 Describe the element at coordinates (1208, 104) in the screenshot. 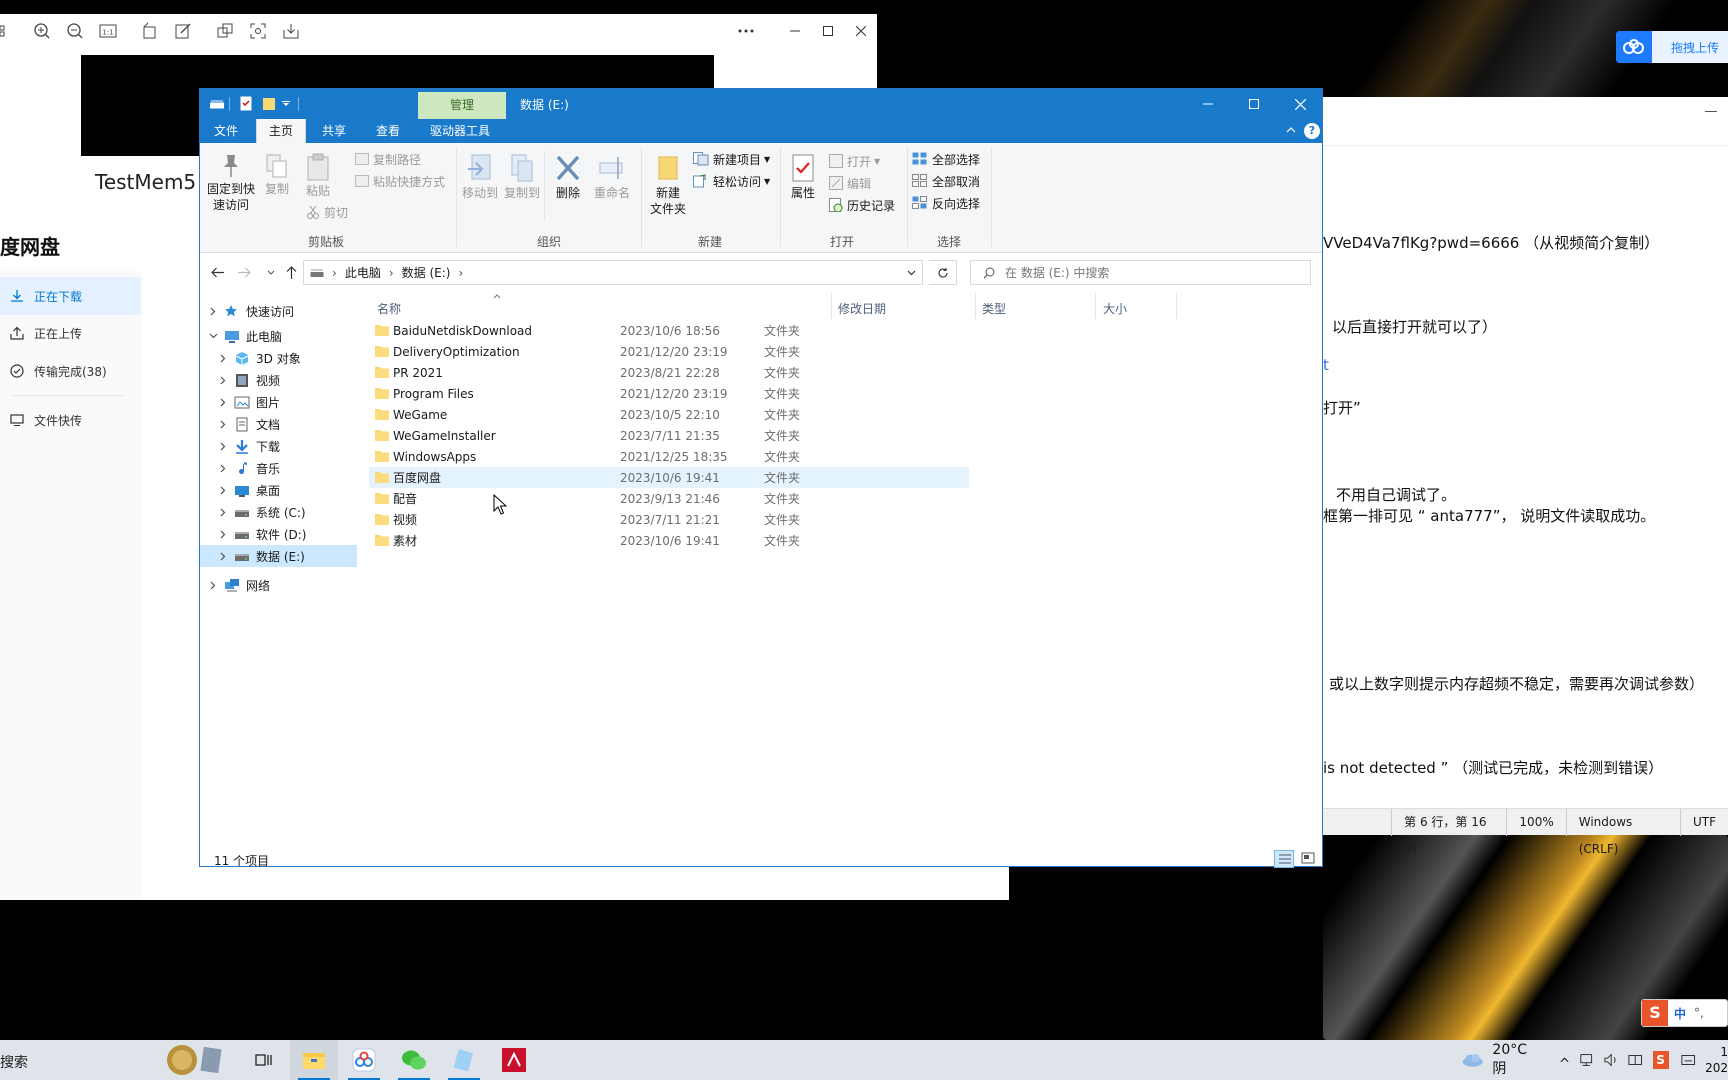

I see `minimize-button` at that location.